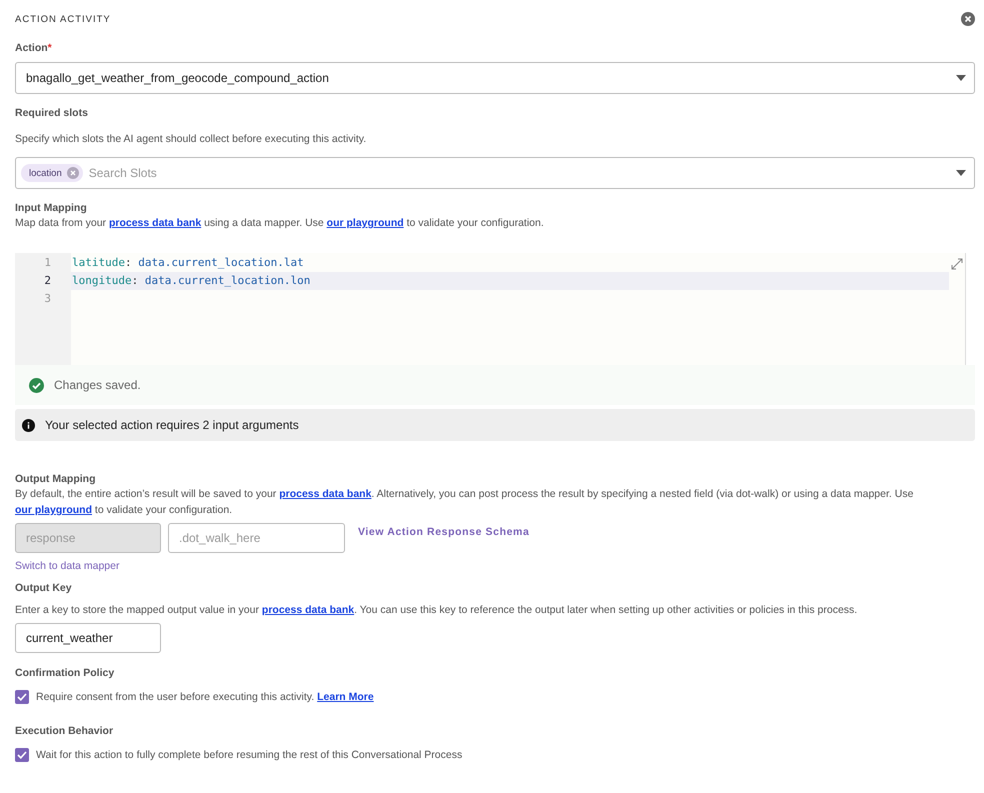  I want to click on section-label: Output Mapping, so click(55, 479).